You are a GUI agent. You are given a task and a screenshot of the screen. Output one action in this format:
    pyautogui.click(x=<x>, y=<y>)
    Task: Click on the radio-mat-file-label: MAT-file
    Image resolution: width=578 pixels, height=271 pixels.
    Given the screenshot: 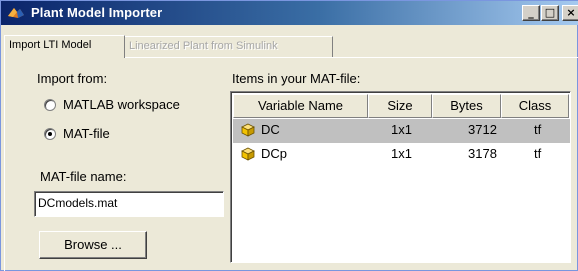 What is the action you would take?
    pyautogui.click(x=86, y=133)
    